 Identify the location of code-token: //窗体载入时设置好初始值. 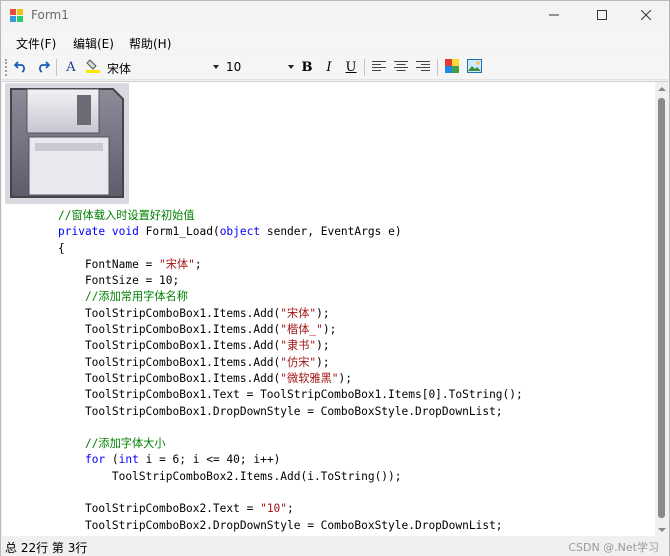
(126, 215).